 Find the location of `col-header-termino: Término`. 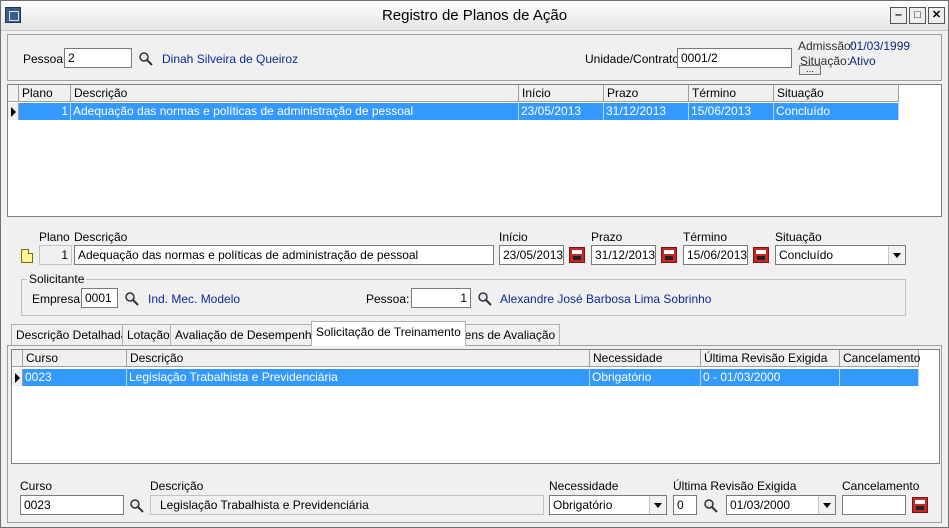

col-header-termino: Término is located at coordinates (731, 93).